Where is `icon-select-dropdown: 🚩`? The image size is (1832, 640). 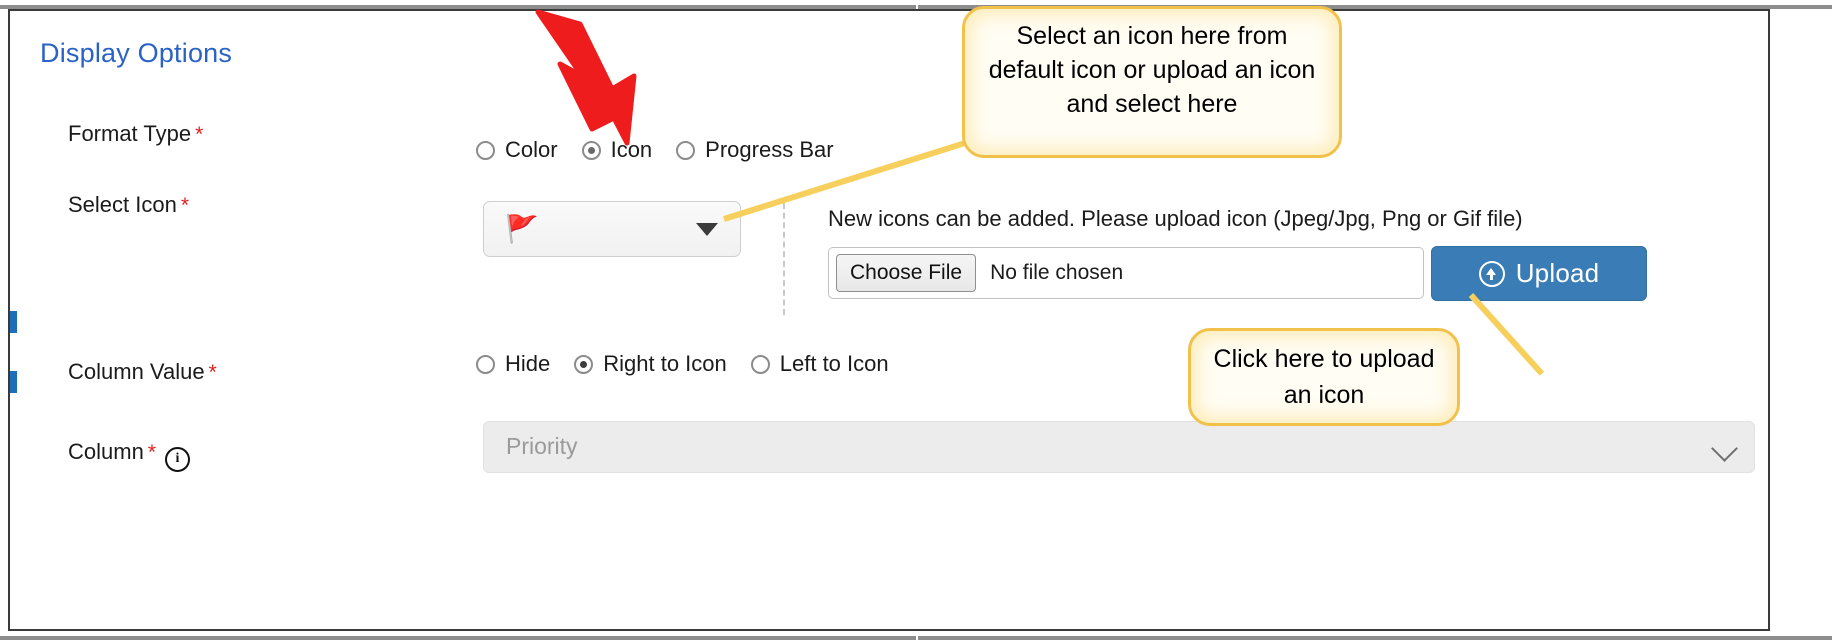
icon-select-dropdown: 🚩 is located at coordinates (612, 229).